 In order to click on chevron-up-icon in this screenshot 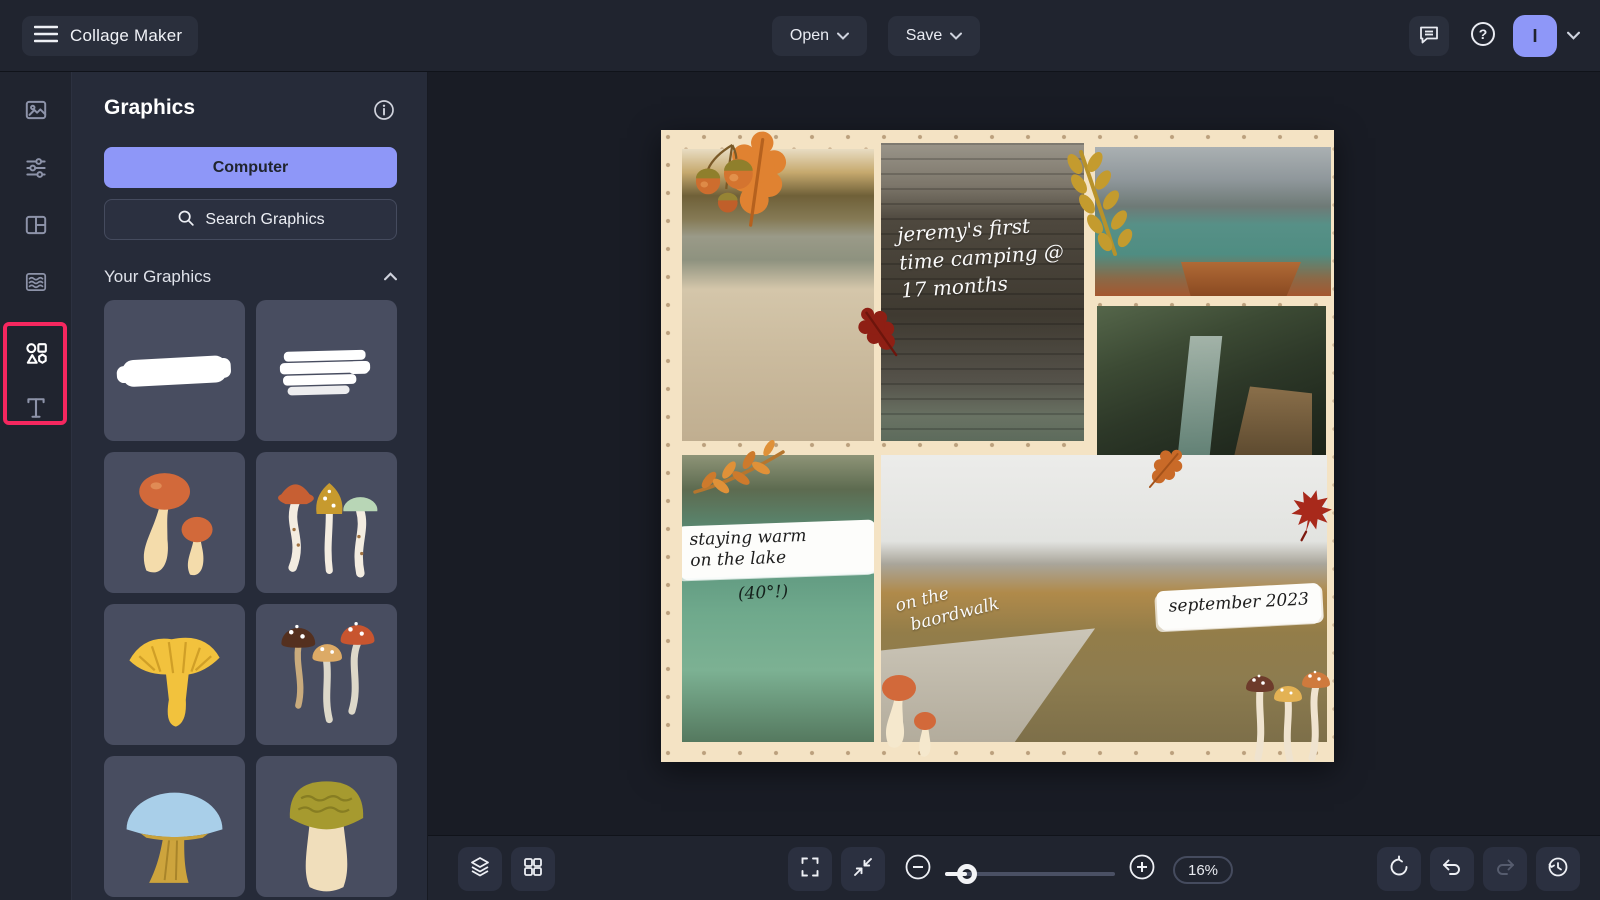, I will do `click(390, 277)`.